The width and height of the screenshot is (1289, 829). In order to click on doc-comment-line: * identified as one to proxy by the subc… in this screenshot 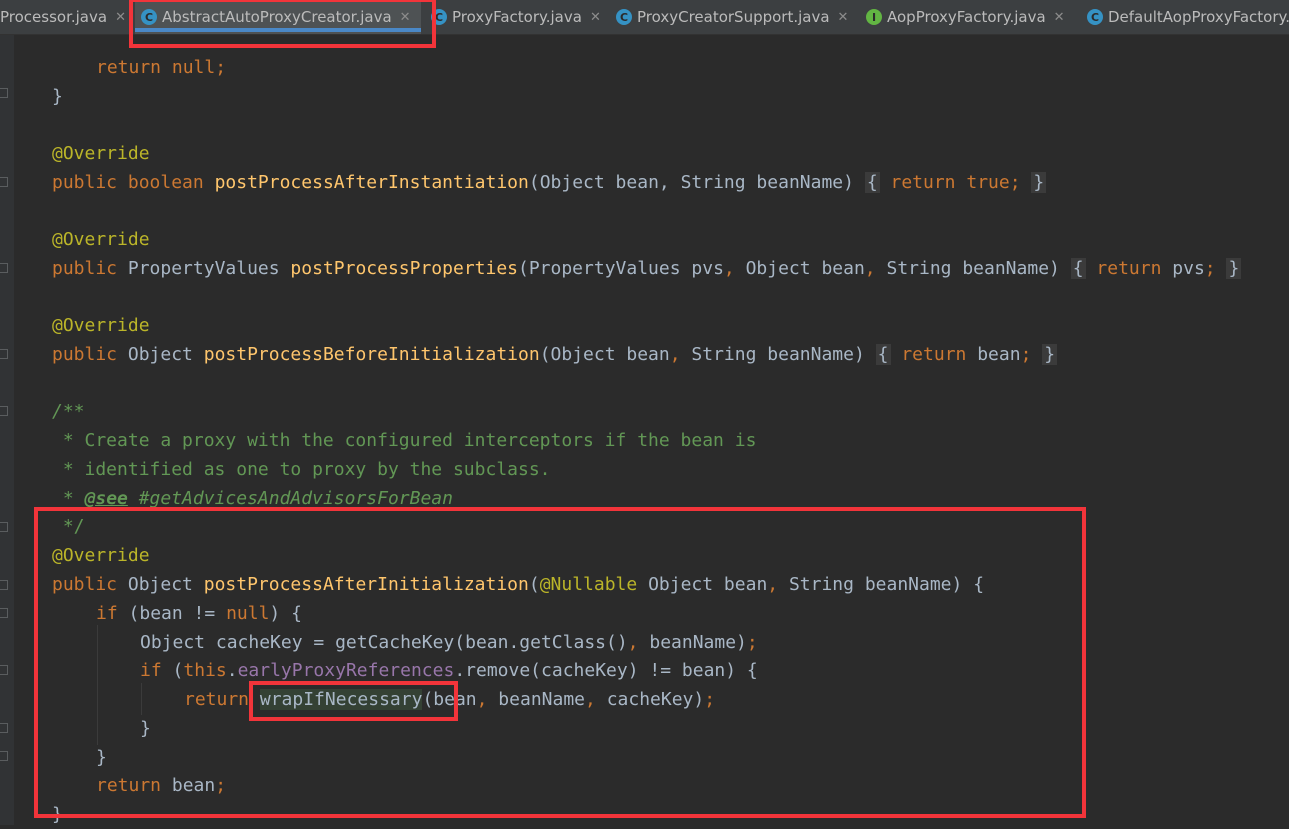, I will do `click(301, 469)`.